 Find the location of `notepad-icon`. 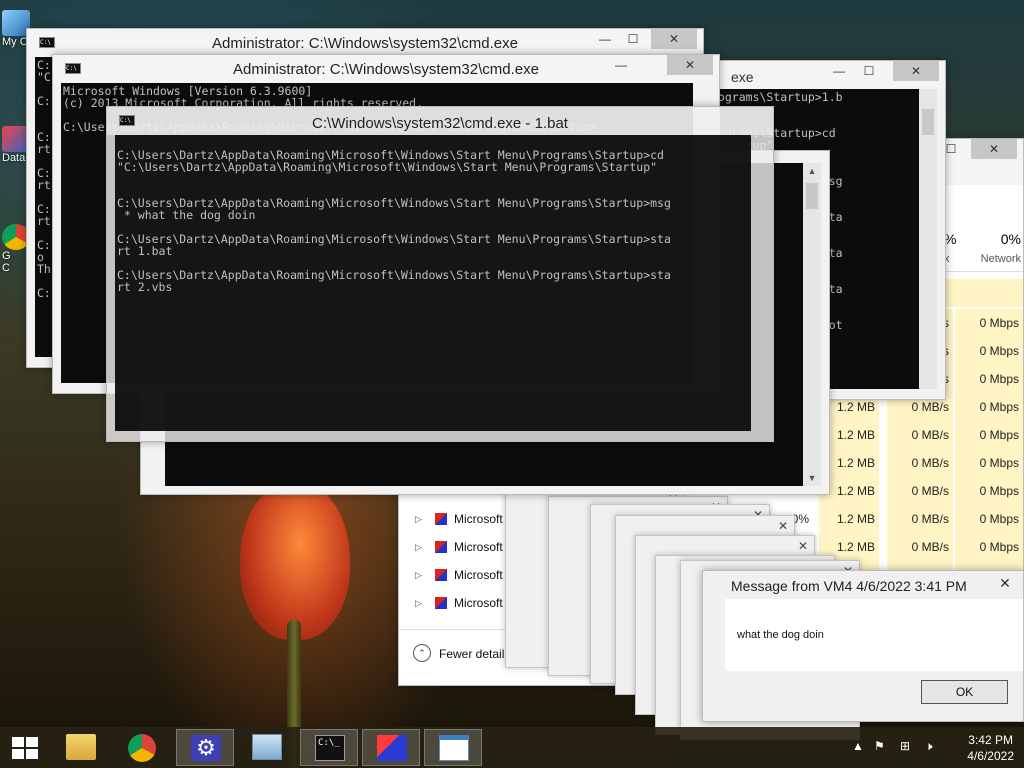

notepad-icon is located at coordinates (454, 748).